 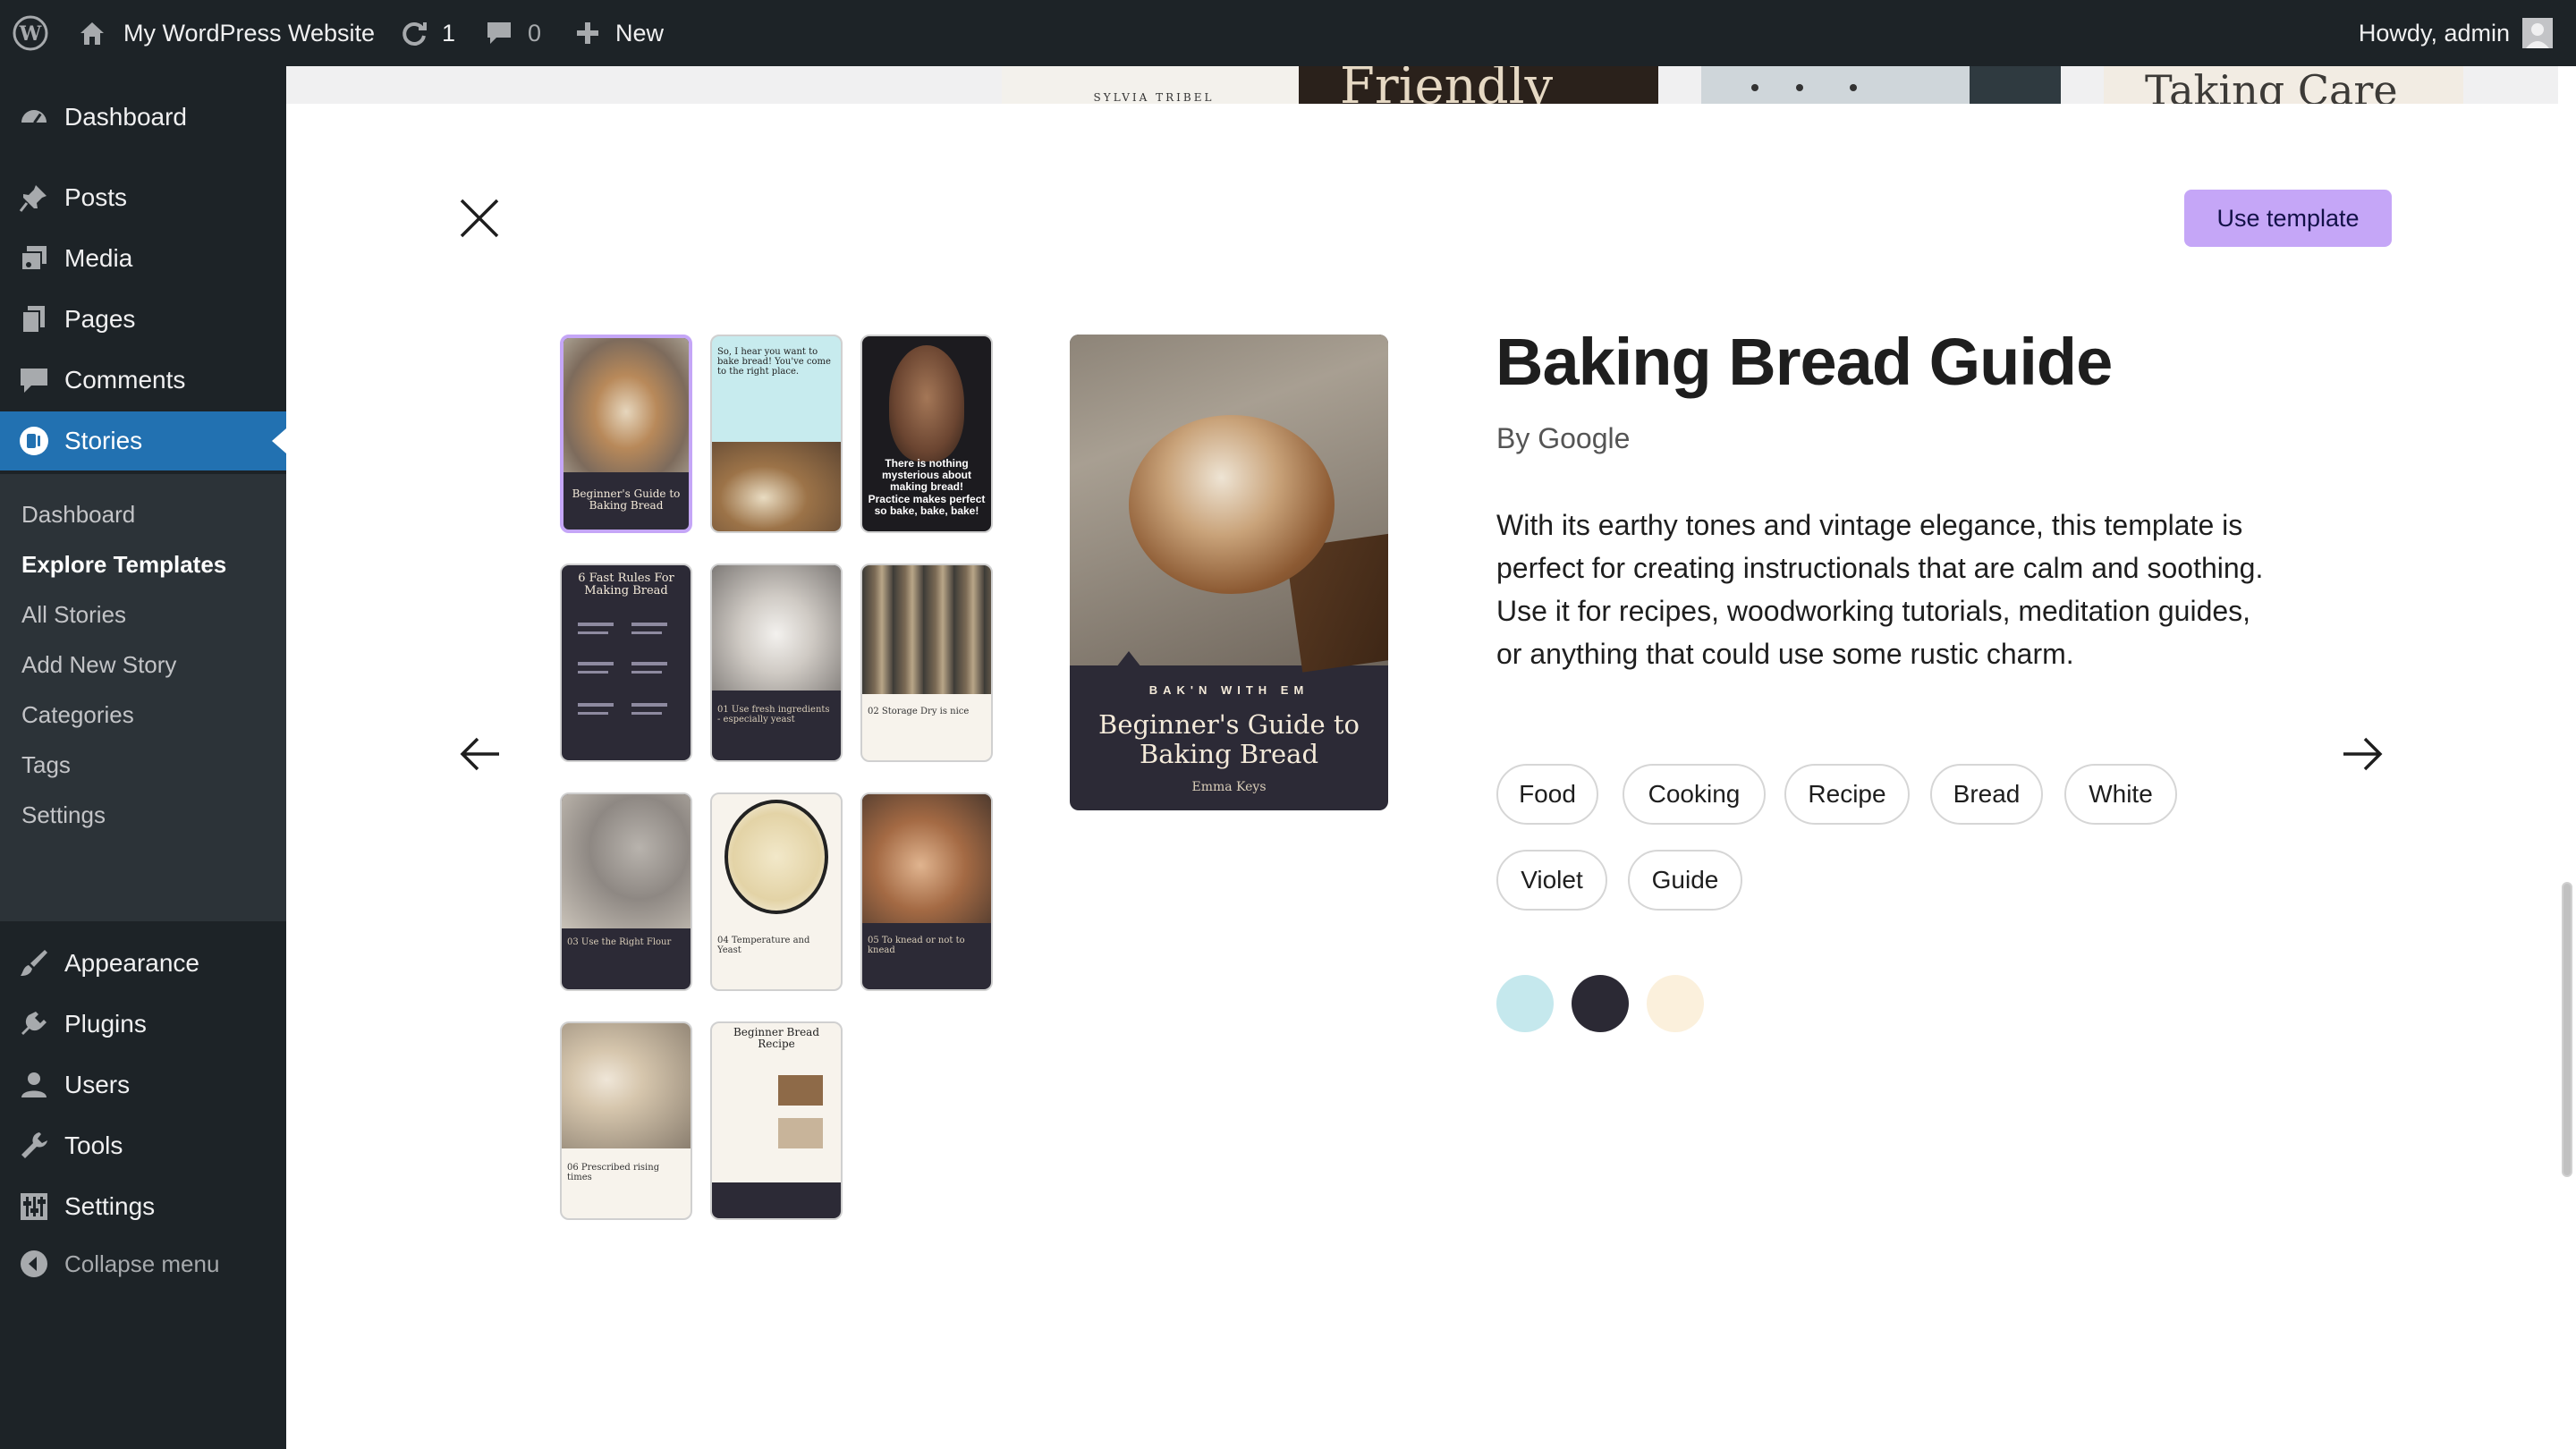 I want to click on tag-food: Food, so click(x=1547, y=794).